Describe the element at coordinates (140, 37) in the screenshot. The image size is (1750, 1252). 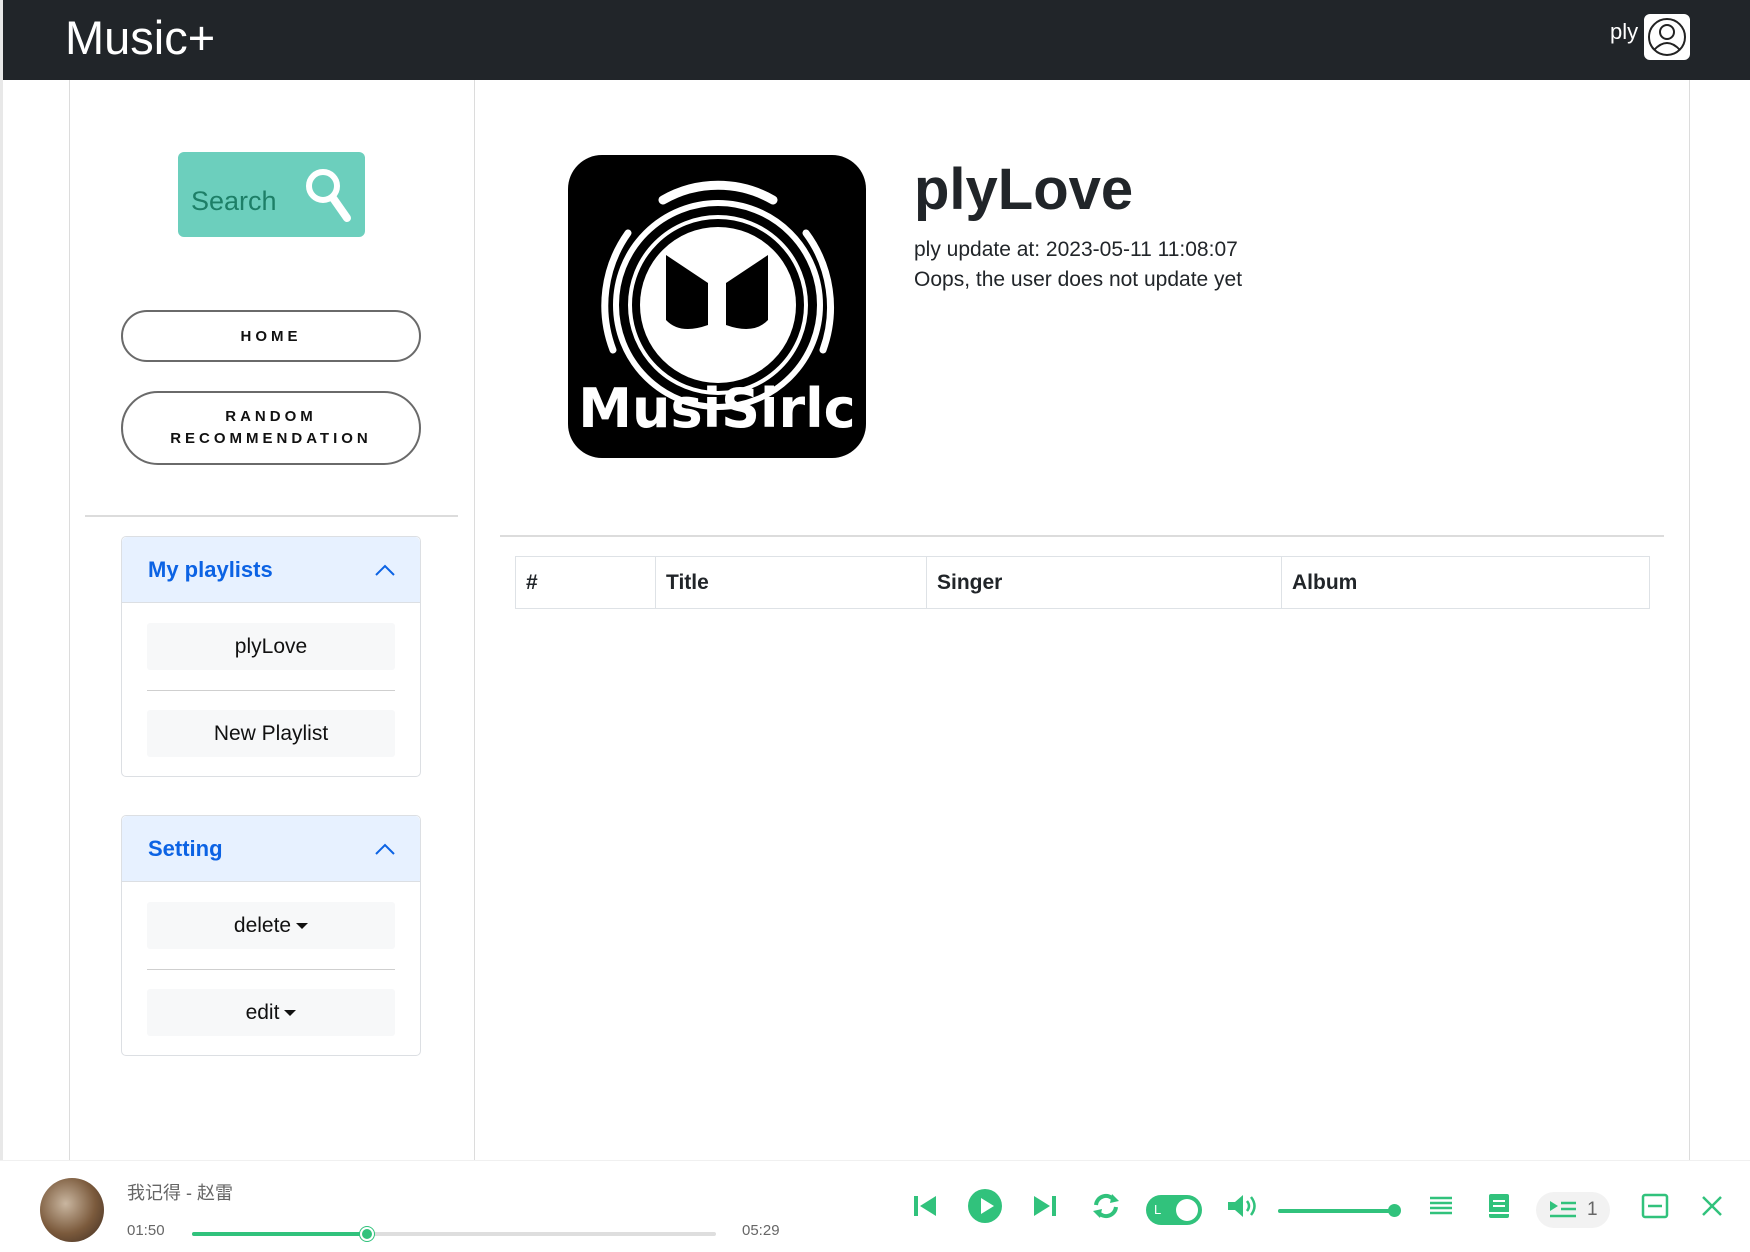
I see `app-brand: Music+` at that location.